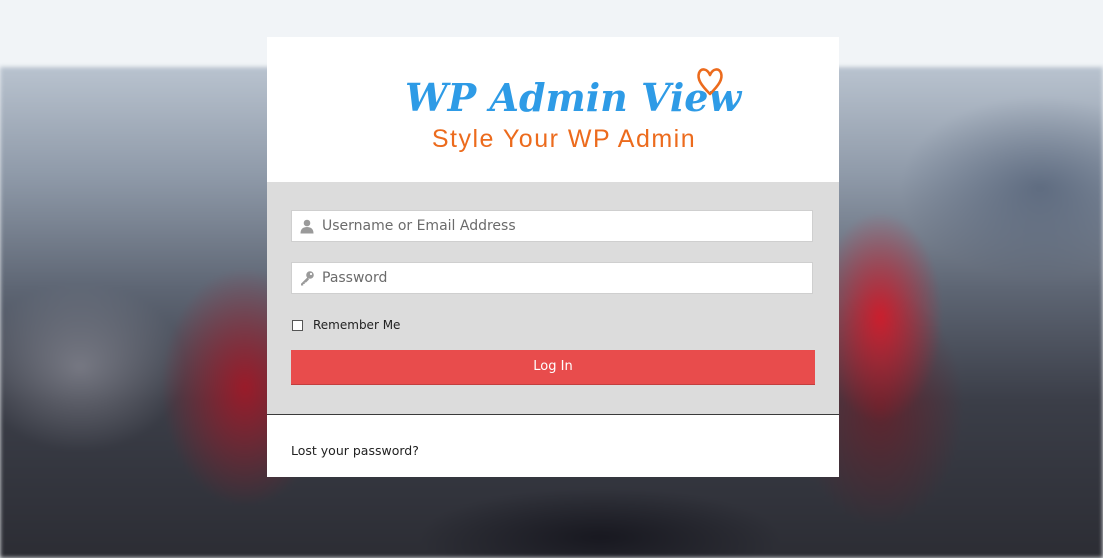 This screenshot has height=558, width=1103. I want to click on username-input, so click(564, 226).